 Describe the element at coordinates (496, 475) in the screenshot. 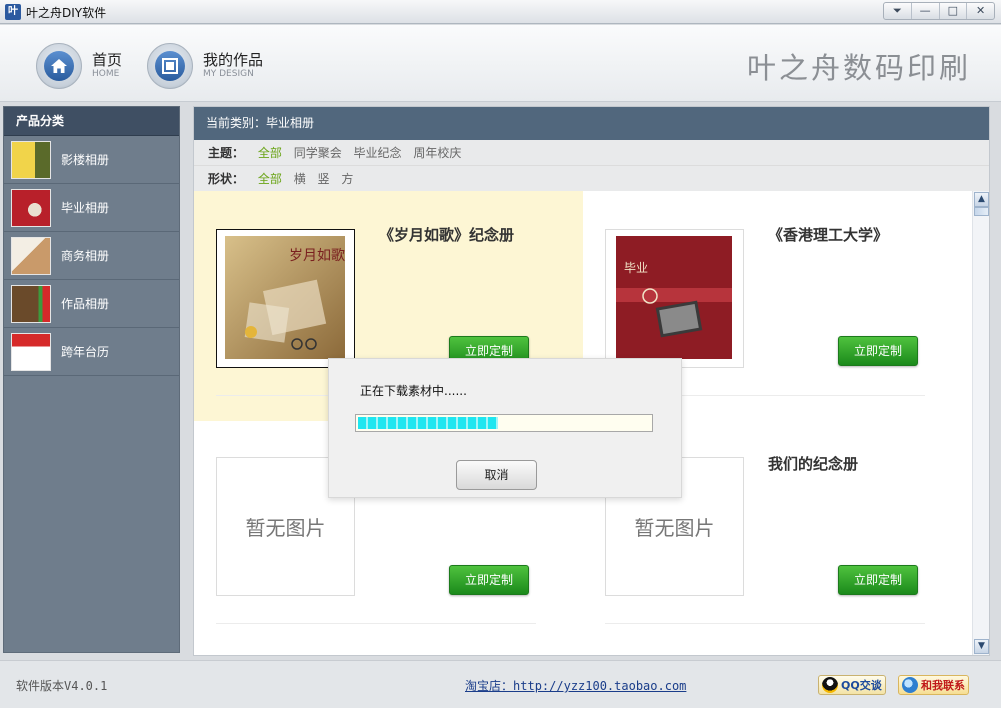

I see `cancel-button: 取消` at that location.